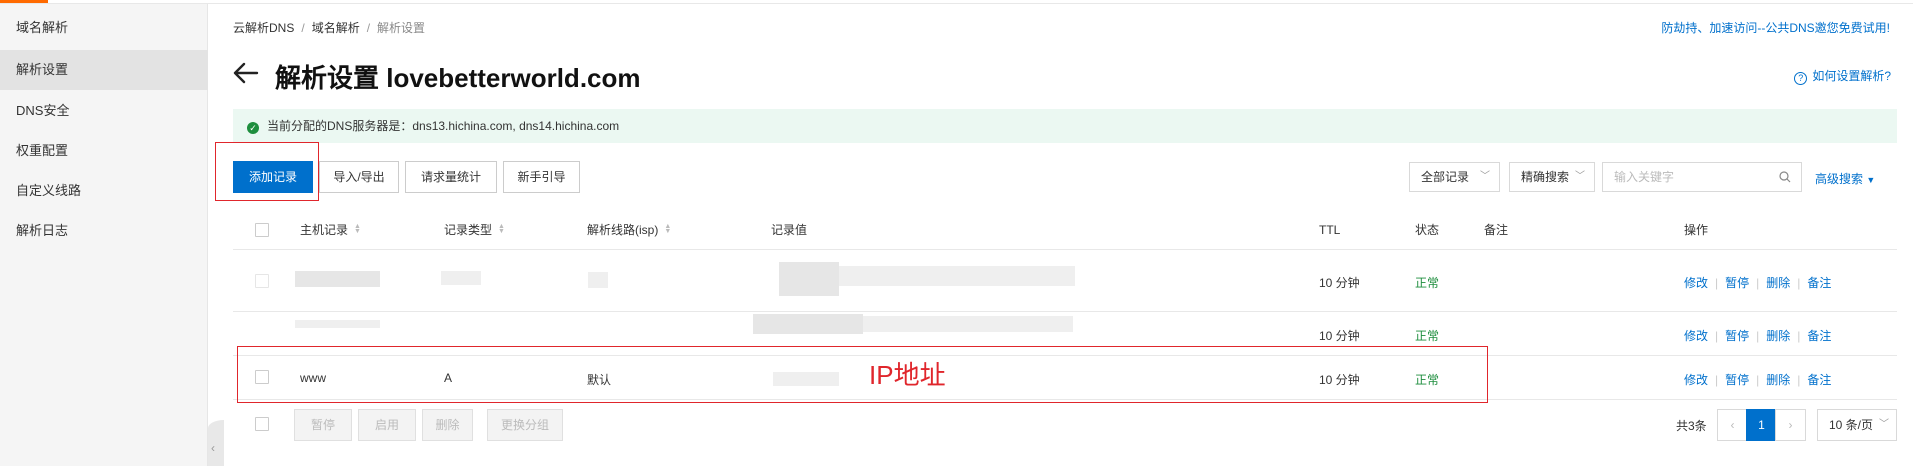 The width and height of the screenshot is (1913, 466). What do you see at coordinates (862, 374) in the screenshot?
I see `highlight-box-www-row` at bounding box center [862, 374].